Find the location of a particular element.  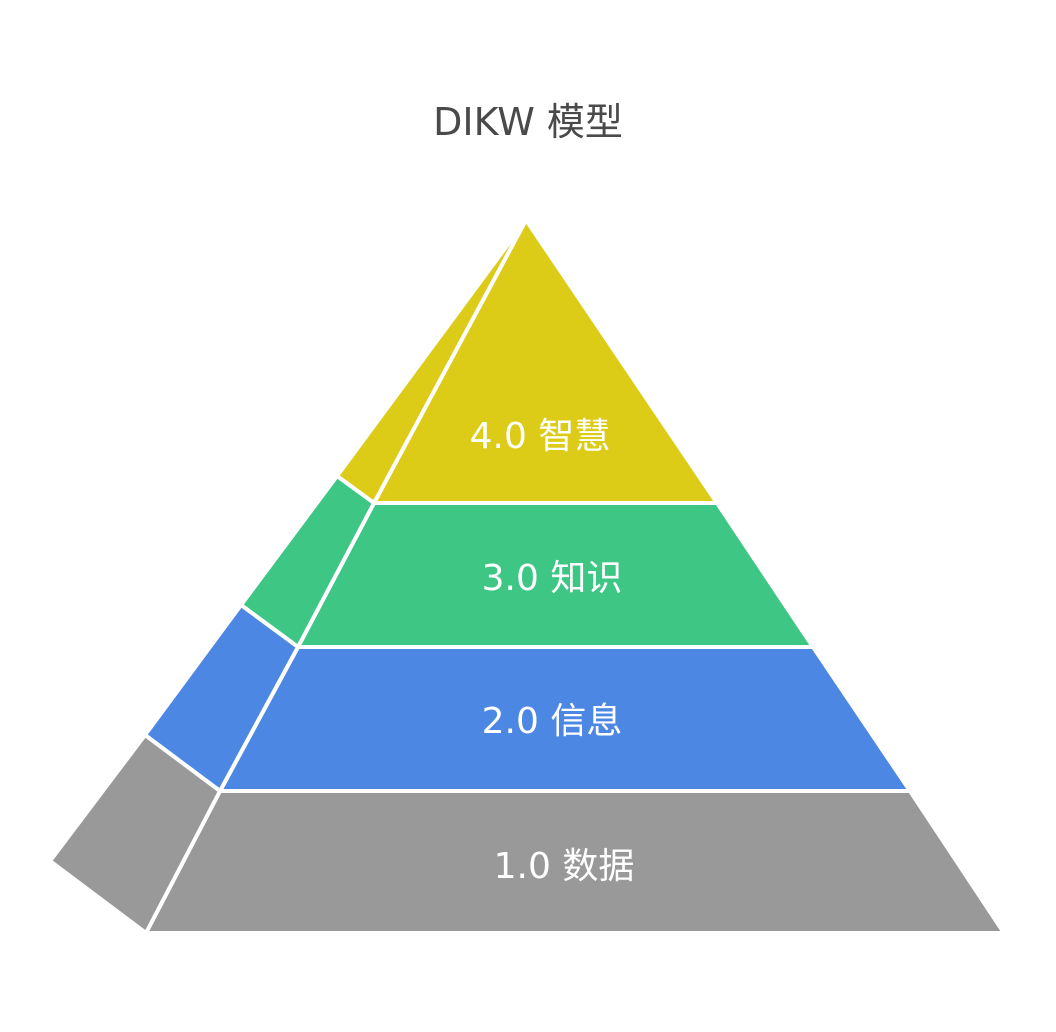

layer-wisdom-label: 4.0 智慧 is located at coordinates (540, 436).